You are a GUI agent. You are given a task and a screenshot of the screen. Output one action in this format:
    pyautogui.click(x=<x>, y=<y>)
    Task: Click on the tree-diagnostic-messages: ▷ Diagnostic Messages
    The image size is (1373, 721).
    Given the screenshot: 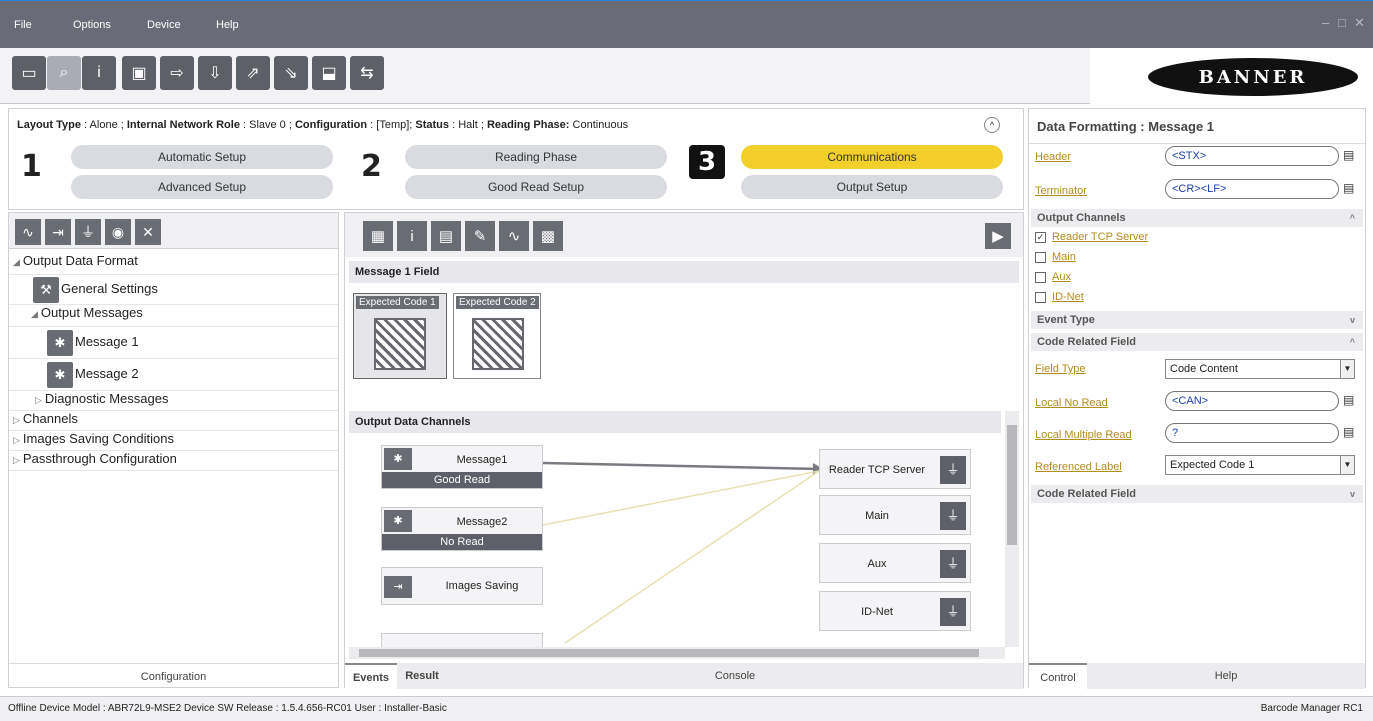 What is the action you would take?
    pyautogui.click(x=173, y=401)
    